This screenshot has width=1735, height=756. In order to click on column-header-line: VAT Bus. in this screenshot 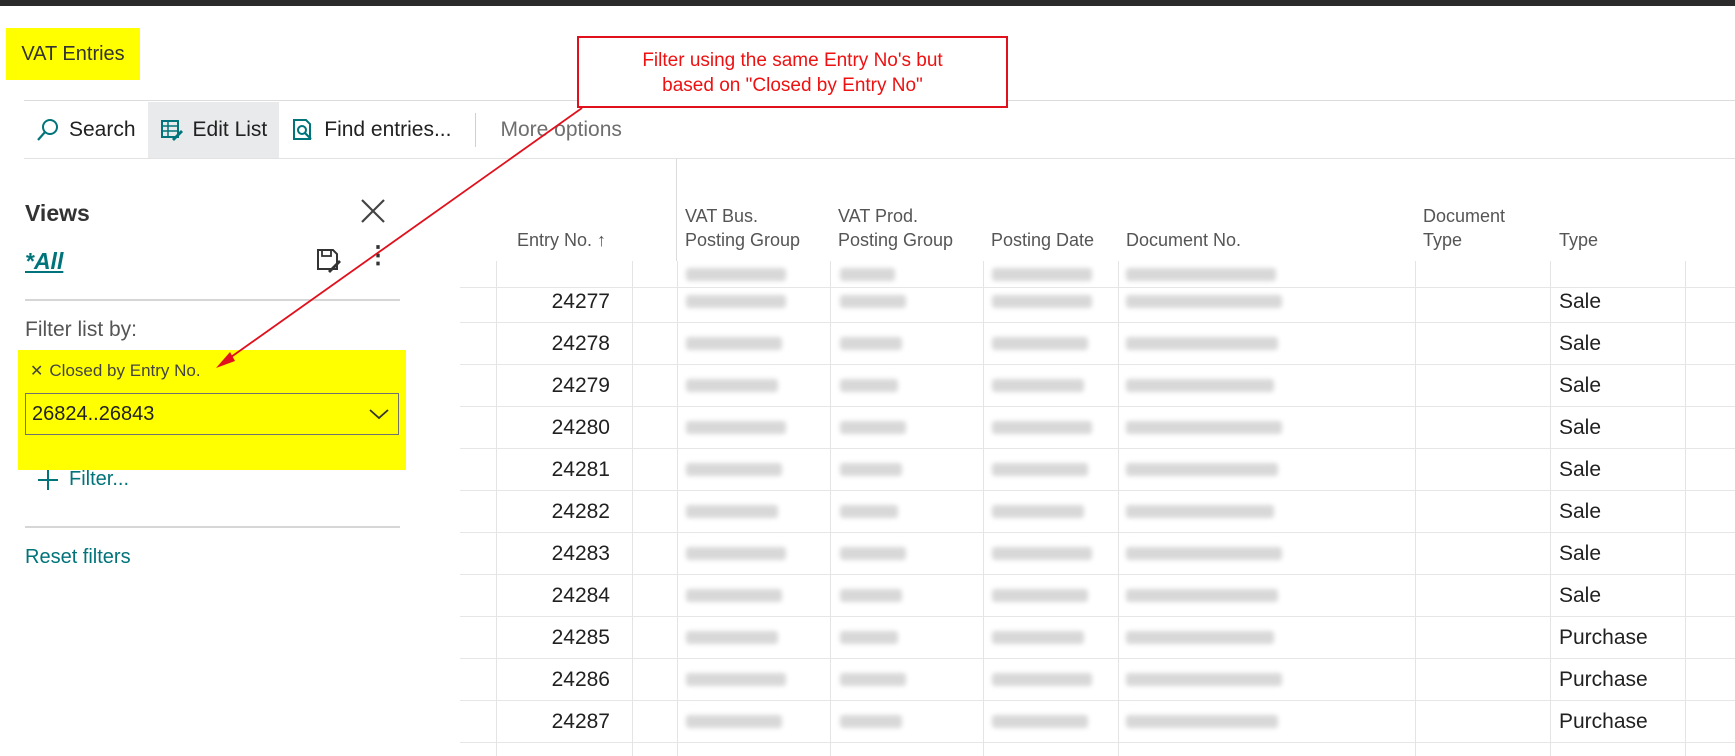, I will do `click(722, 216)`.